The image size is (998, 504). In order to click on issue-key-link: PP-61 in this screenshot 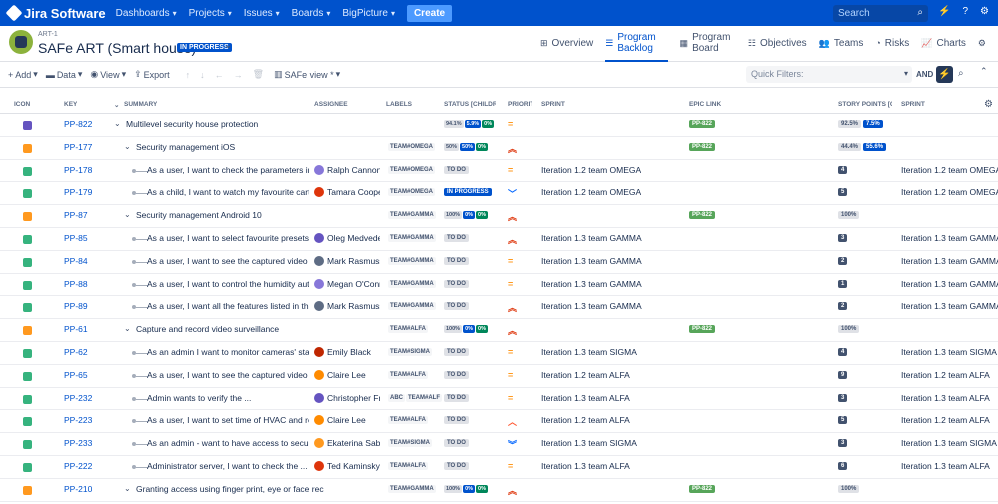, I will do `click(76, 329)`.